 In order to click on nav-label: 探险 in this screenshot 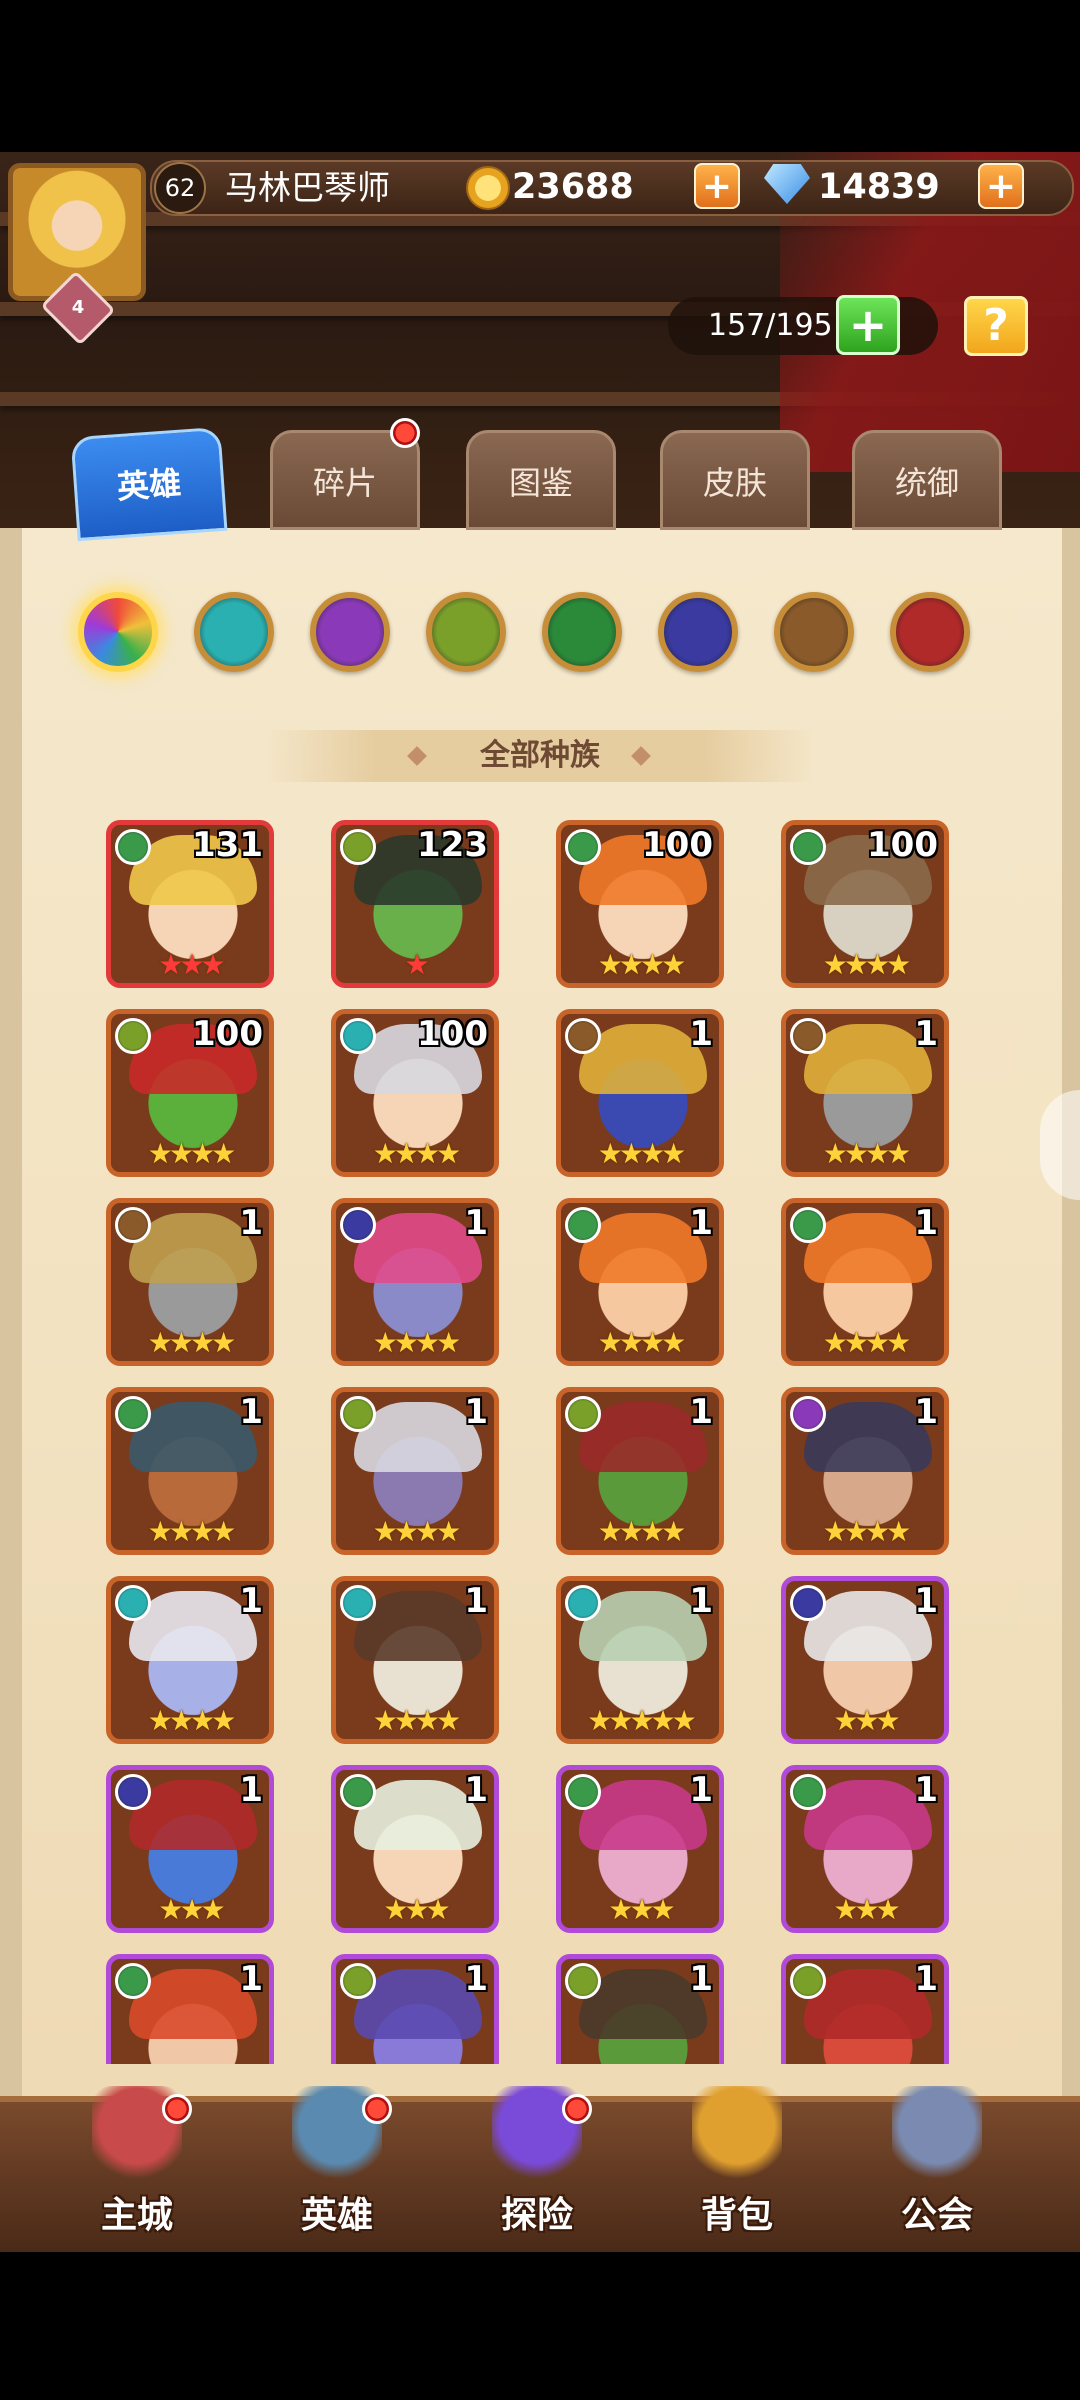, I will do `click(536, 2215)`.